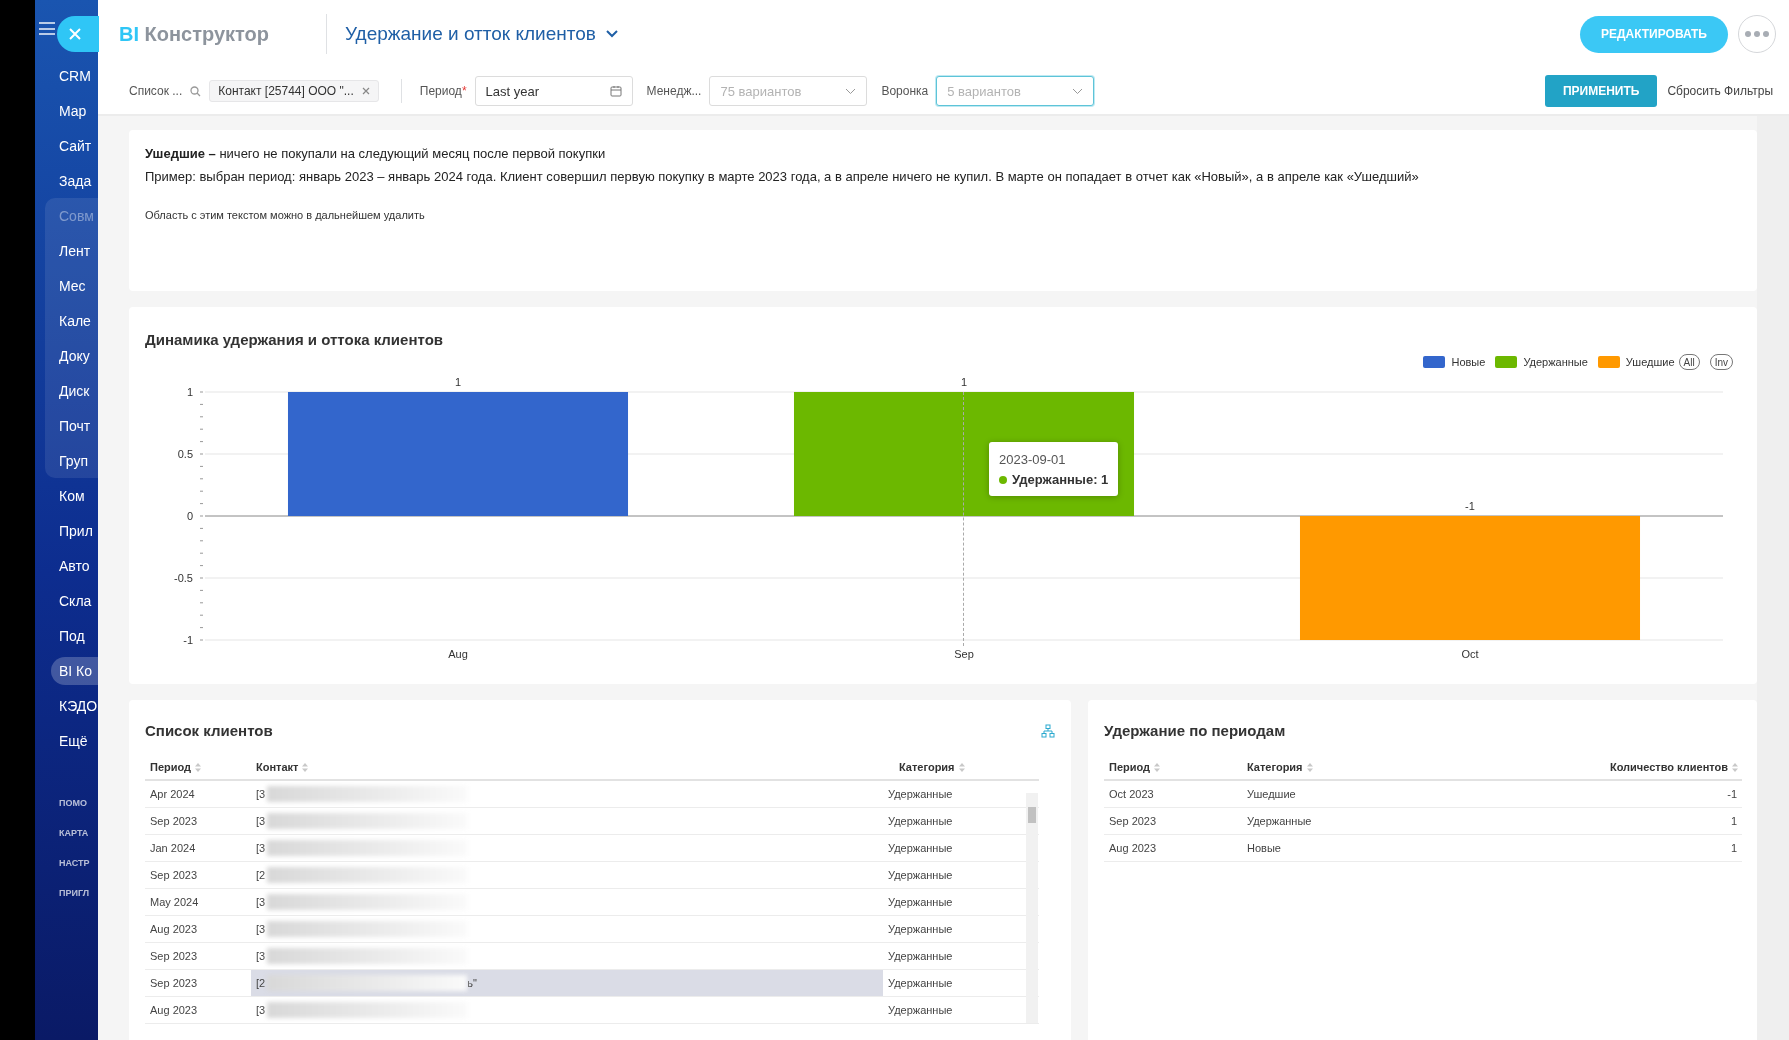  Describe the element at coordinates (188, 640) in the screenshot. I see `y-tick-label: -1` at that location.